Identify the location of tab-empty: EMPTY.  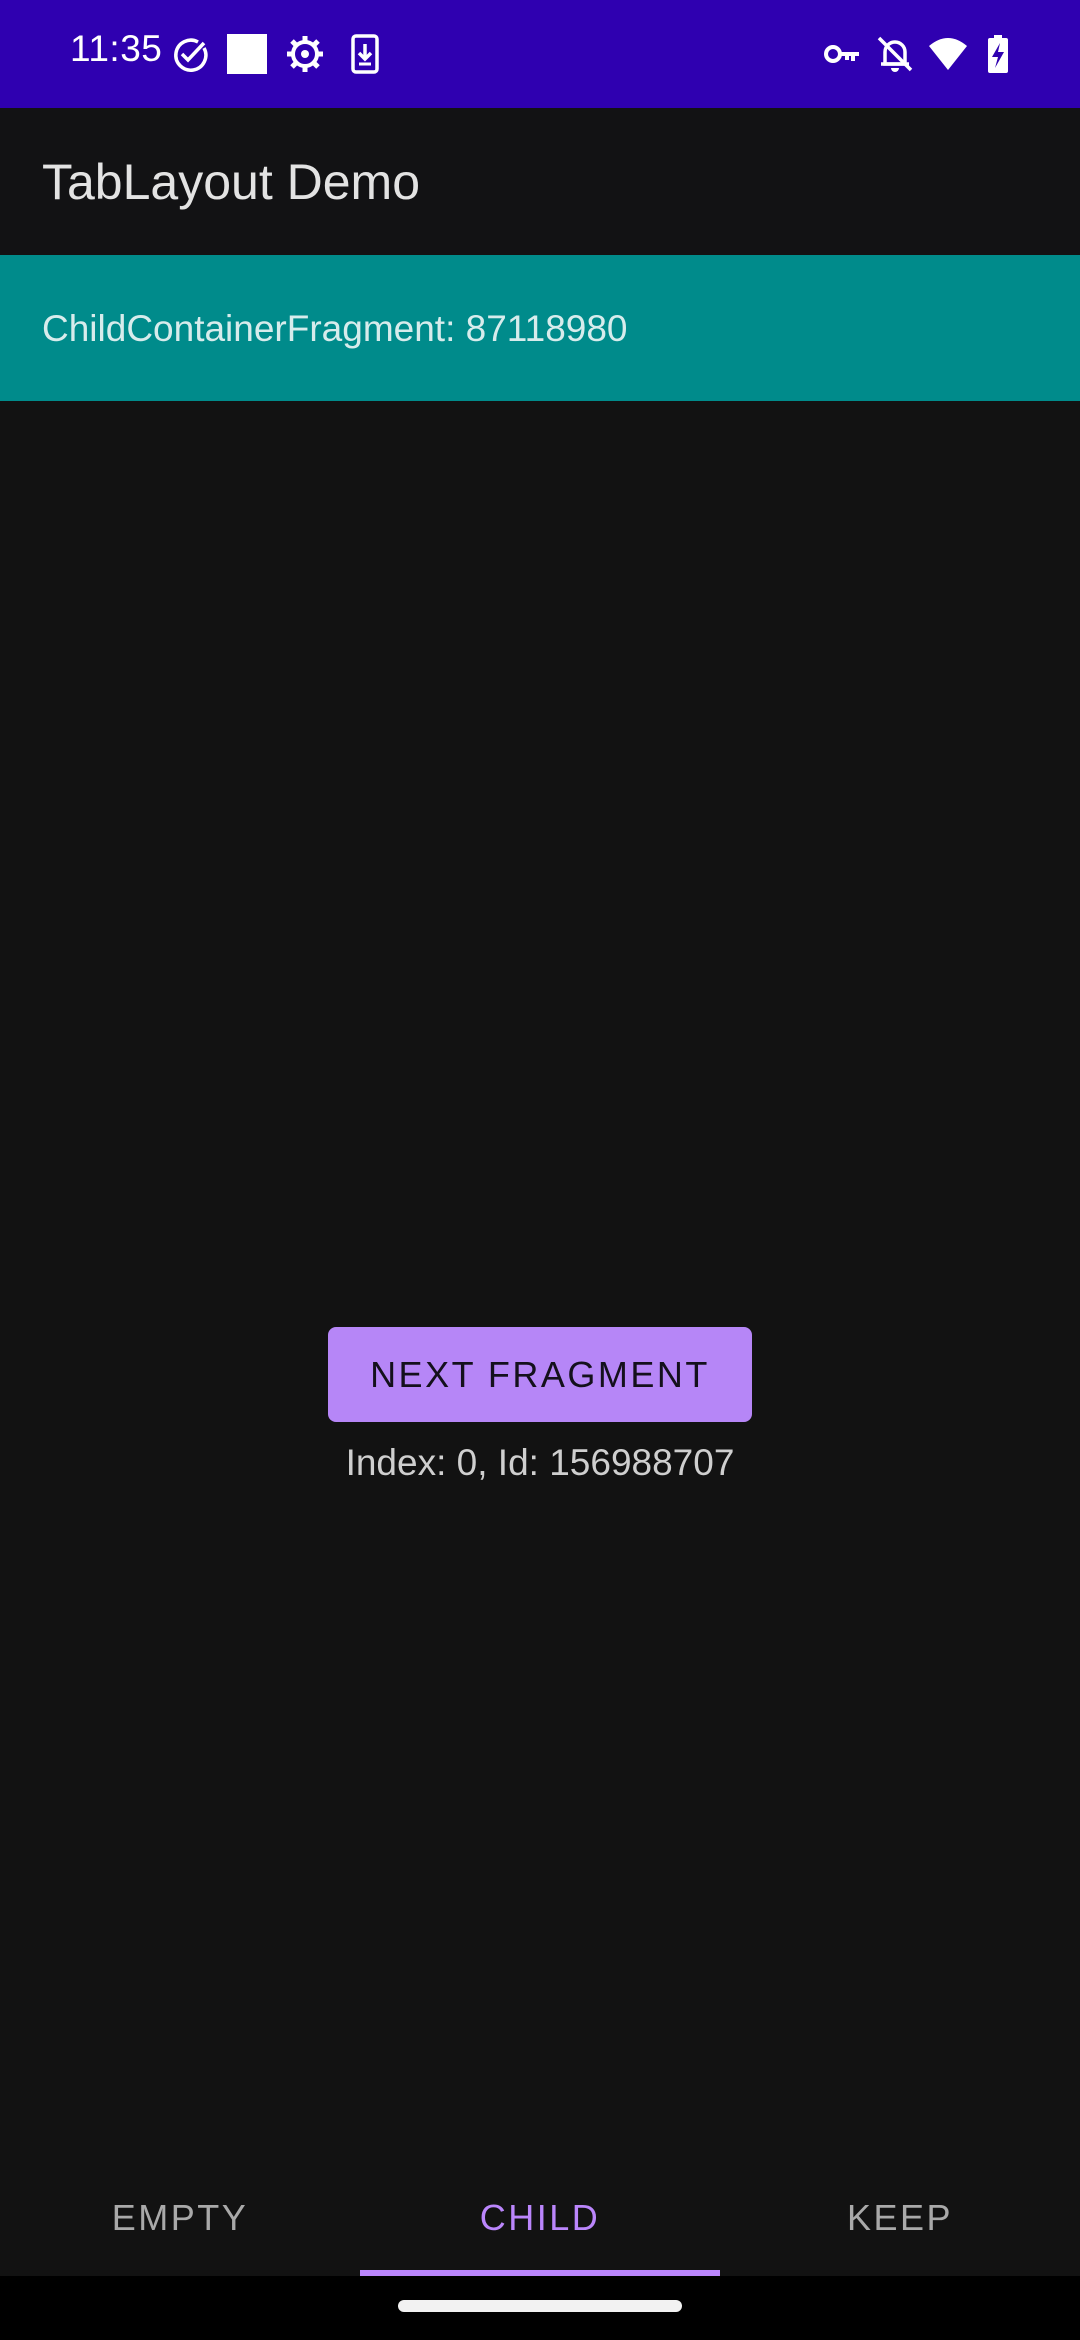
(180, 2217).